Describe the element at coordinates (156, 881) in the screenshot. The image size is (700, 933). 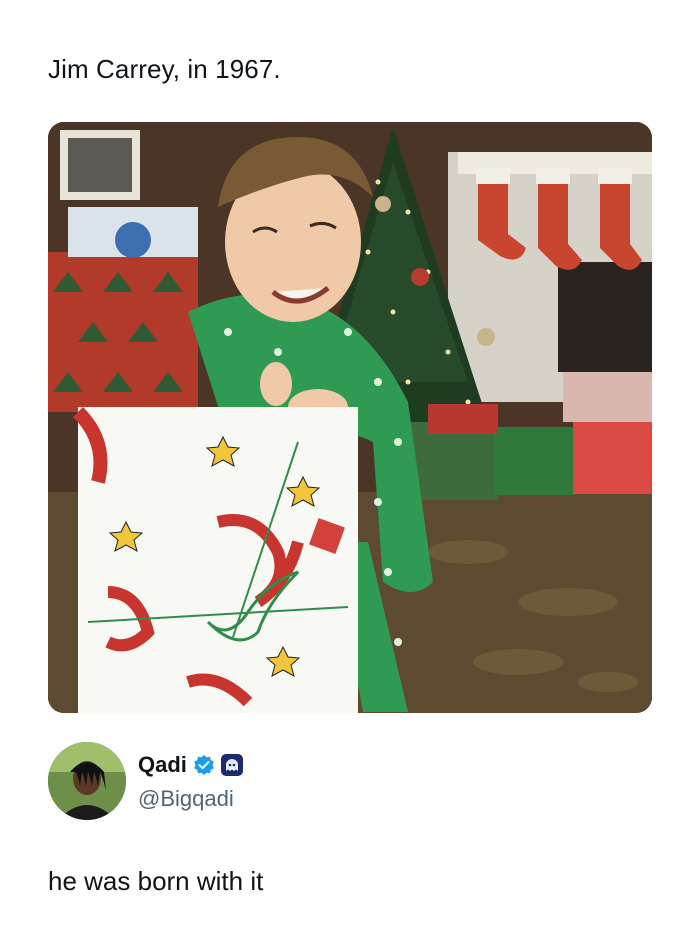
I see `reply-text: he was born with it` at that location.